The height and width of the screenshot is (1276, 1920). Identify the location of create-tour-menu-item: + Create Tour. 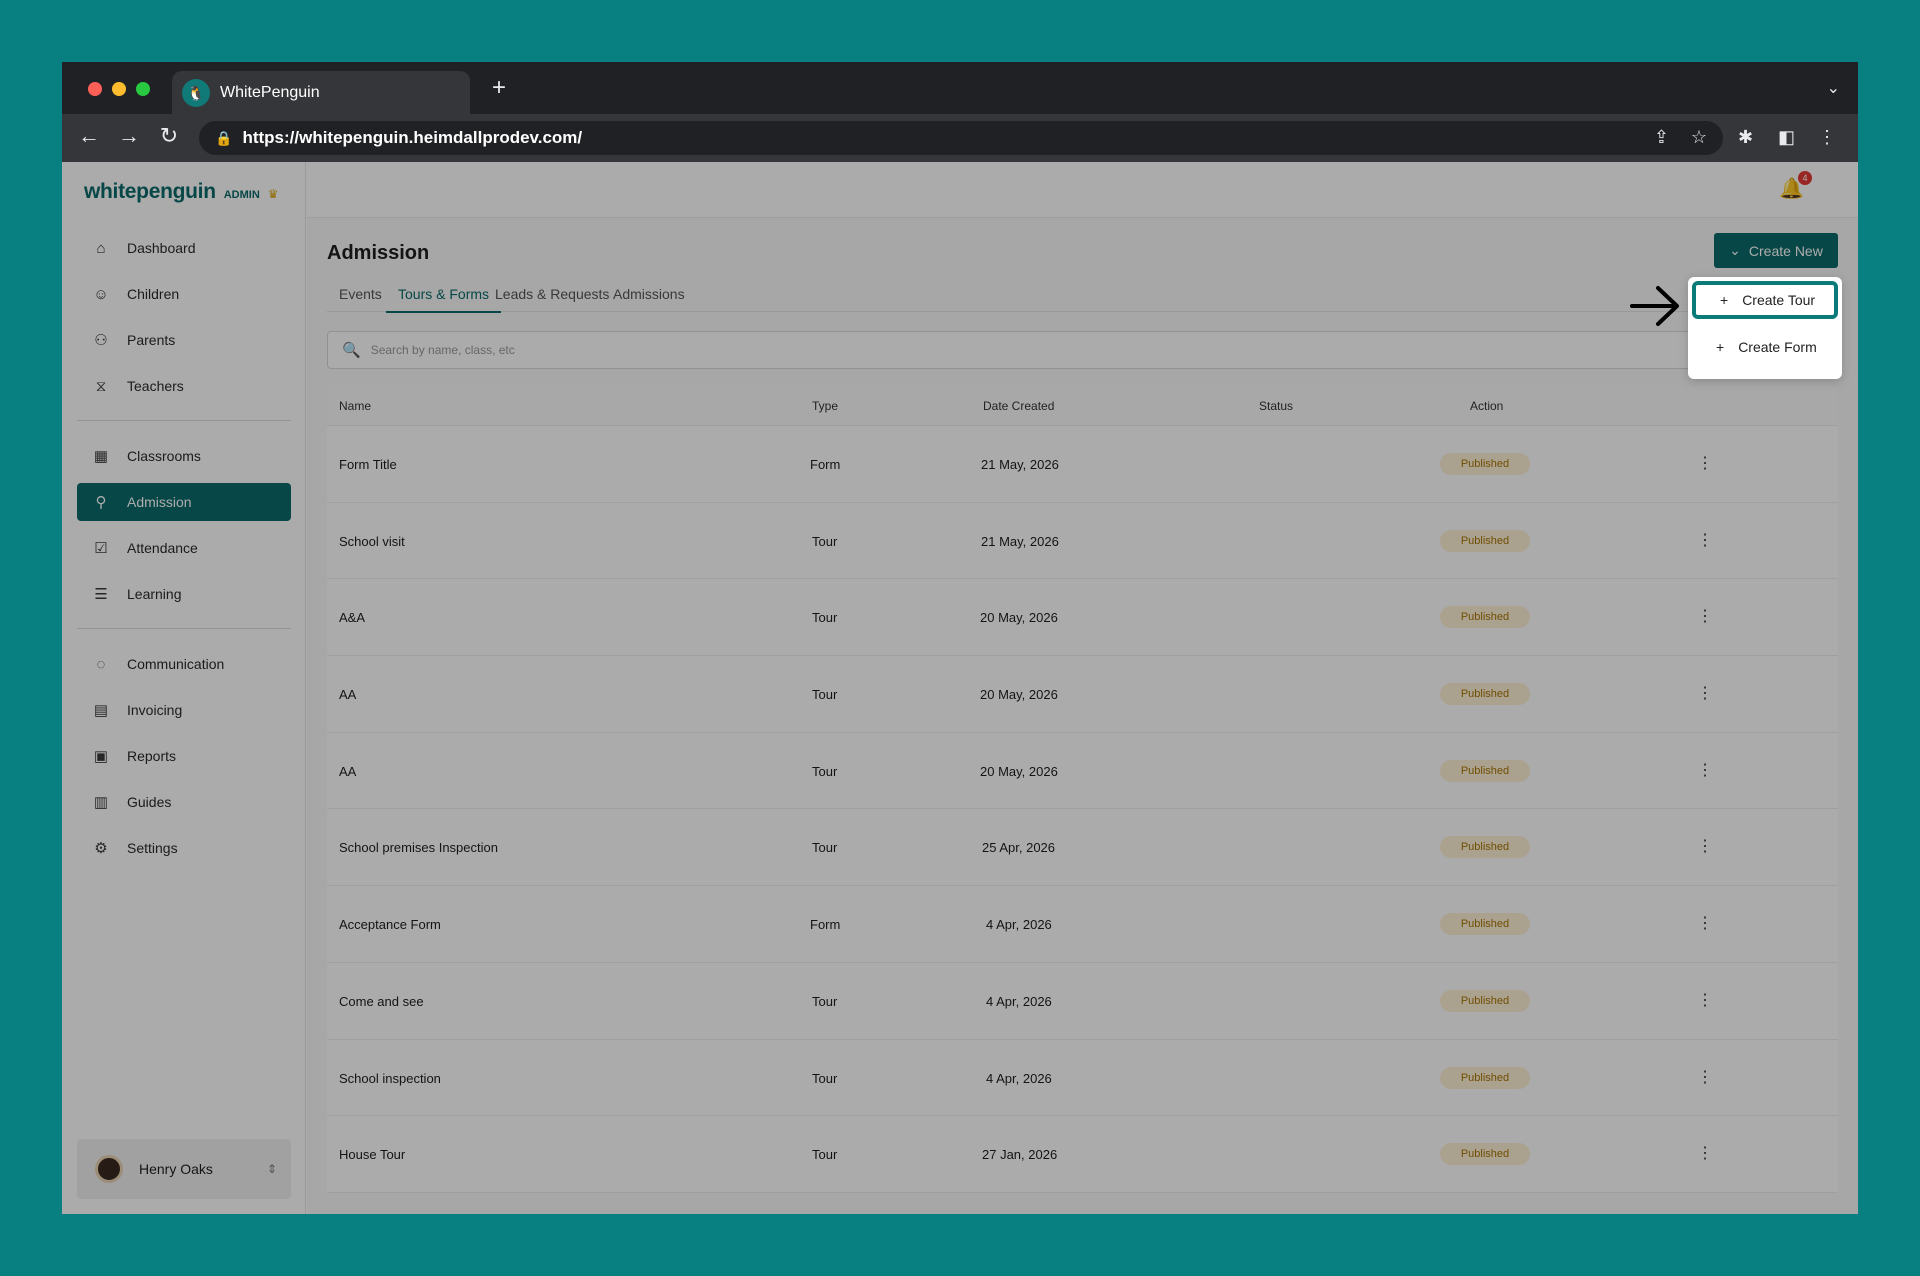
(1765, 300).